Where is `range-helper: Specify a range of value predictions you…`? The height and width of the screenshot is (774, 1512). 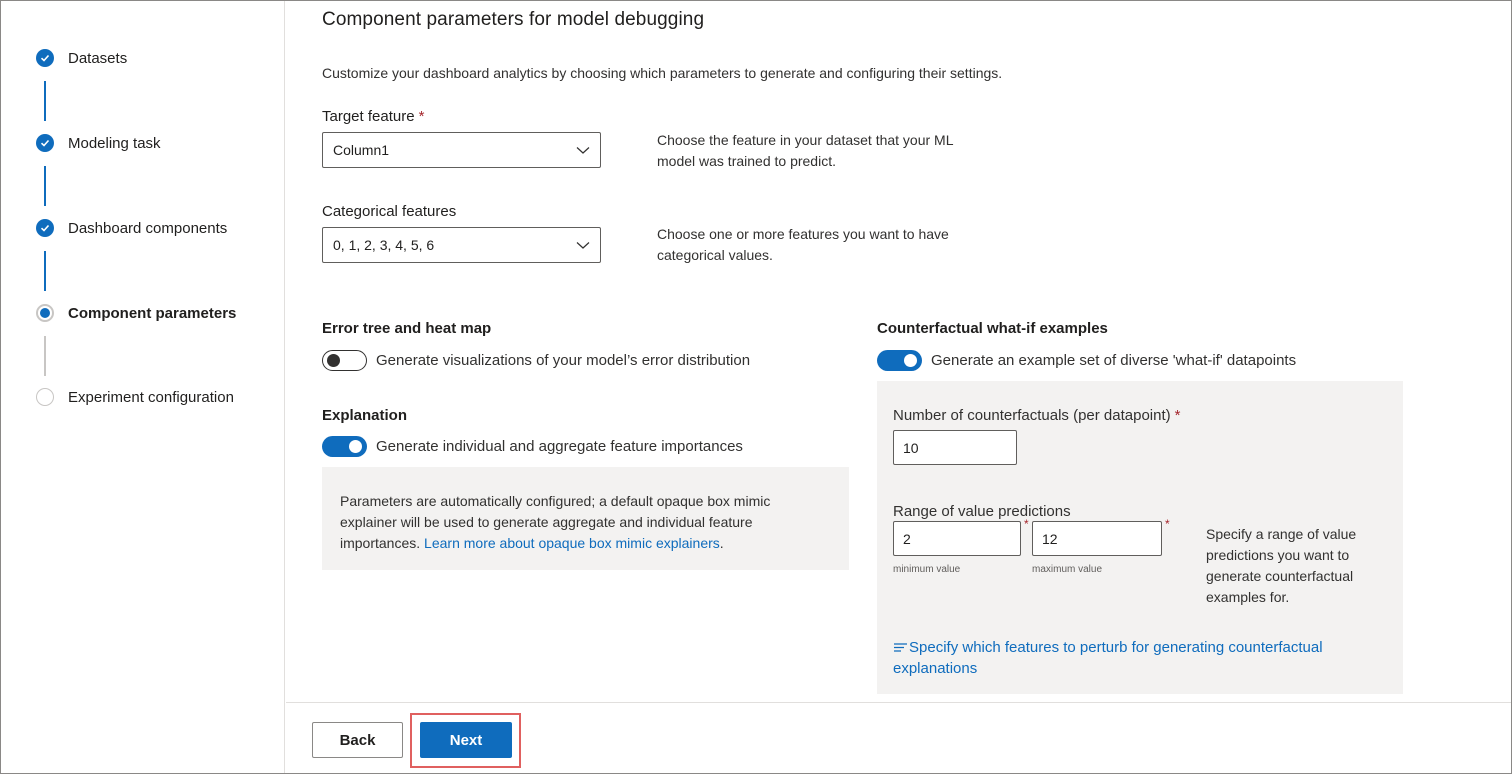
range-helper: Specify a range of value predictions you… is located at coordinates (1281, 565).